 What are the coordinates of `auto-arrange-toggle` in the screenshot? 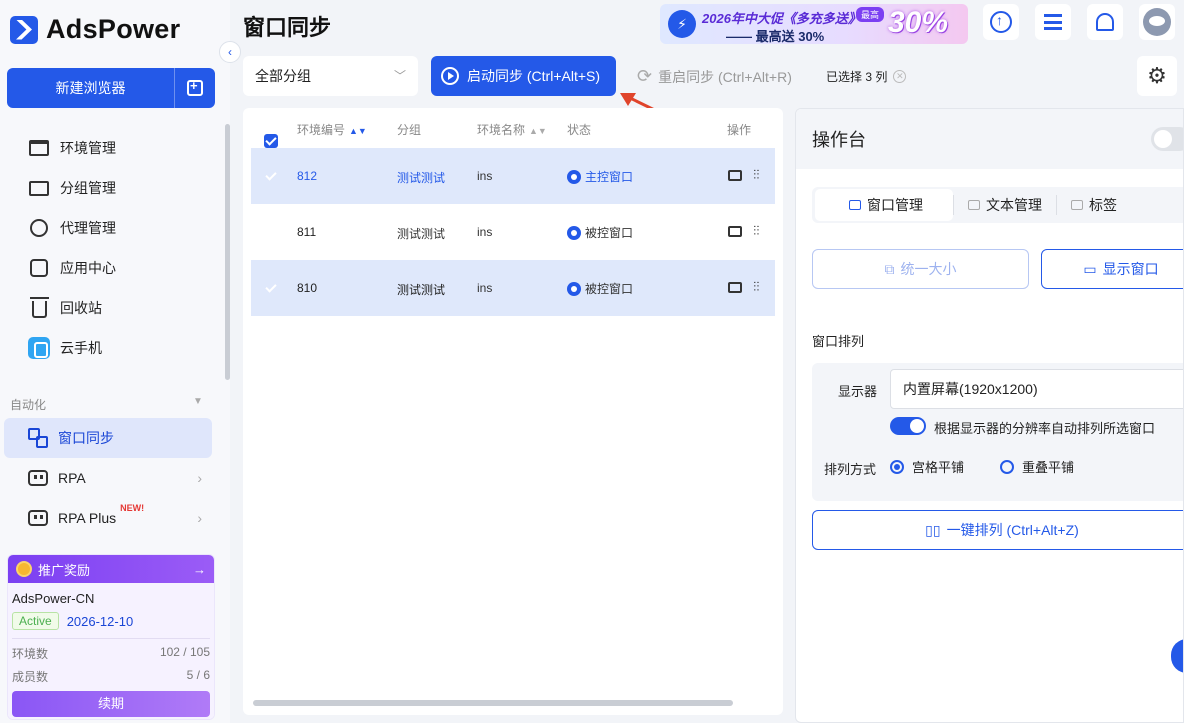 It's located at (908, 426).